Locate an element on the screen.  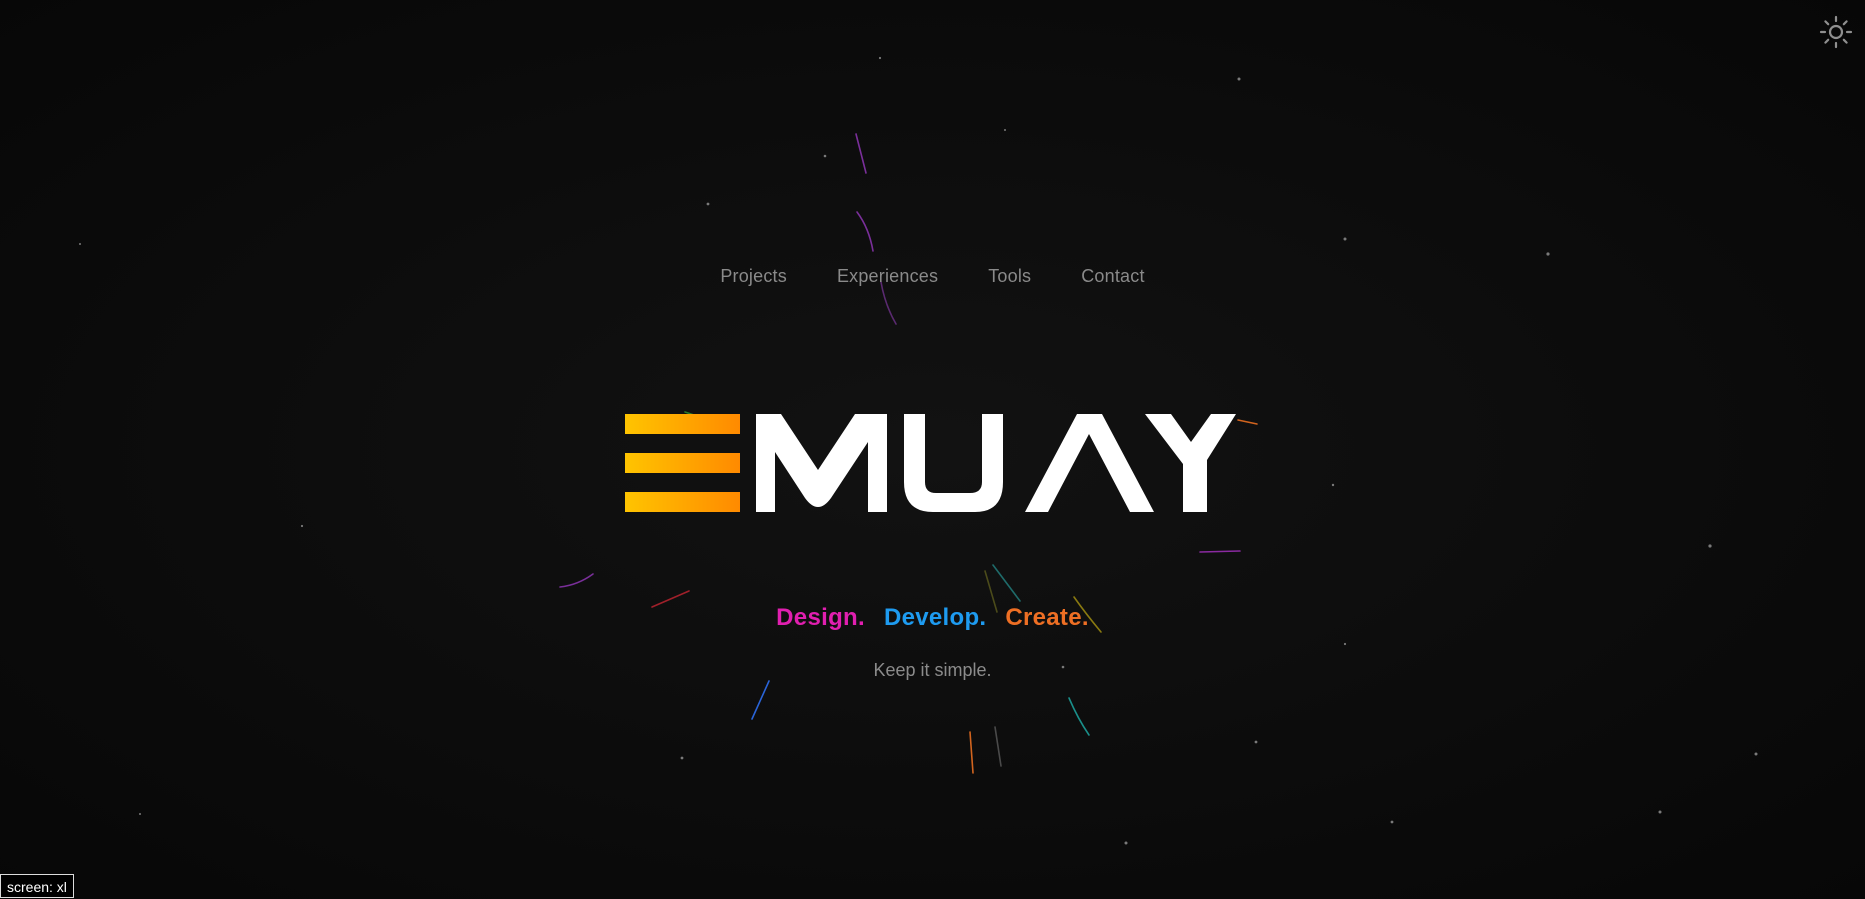
logo-e-bars is located at coordinates (682, 463).